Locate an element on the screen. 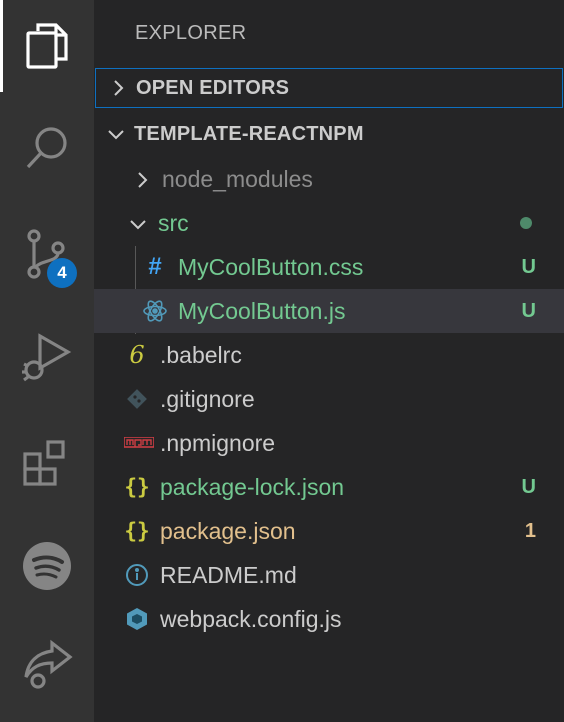  babel-icon: 6 is located at coordinates (137, 355).